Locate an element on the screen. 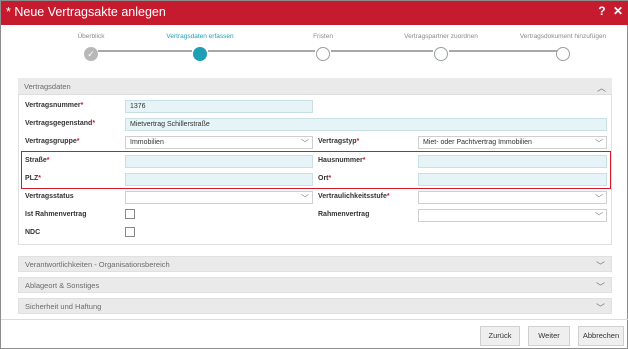  step-vertragsdokument: Vertragsdokument hinzufügen is located at coordinates (563, 47).